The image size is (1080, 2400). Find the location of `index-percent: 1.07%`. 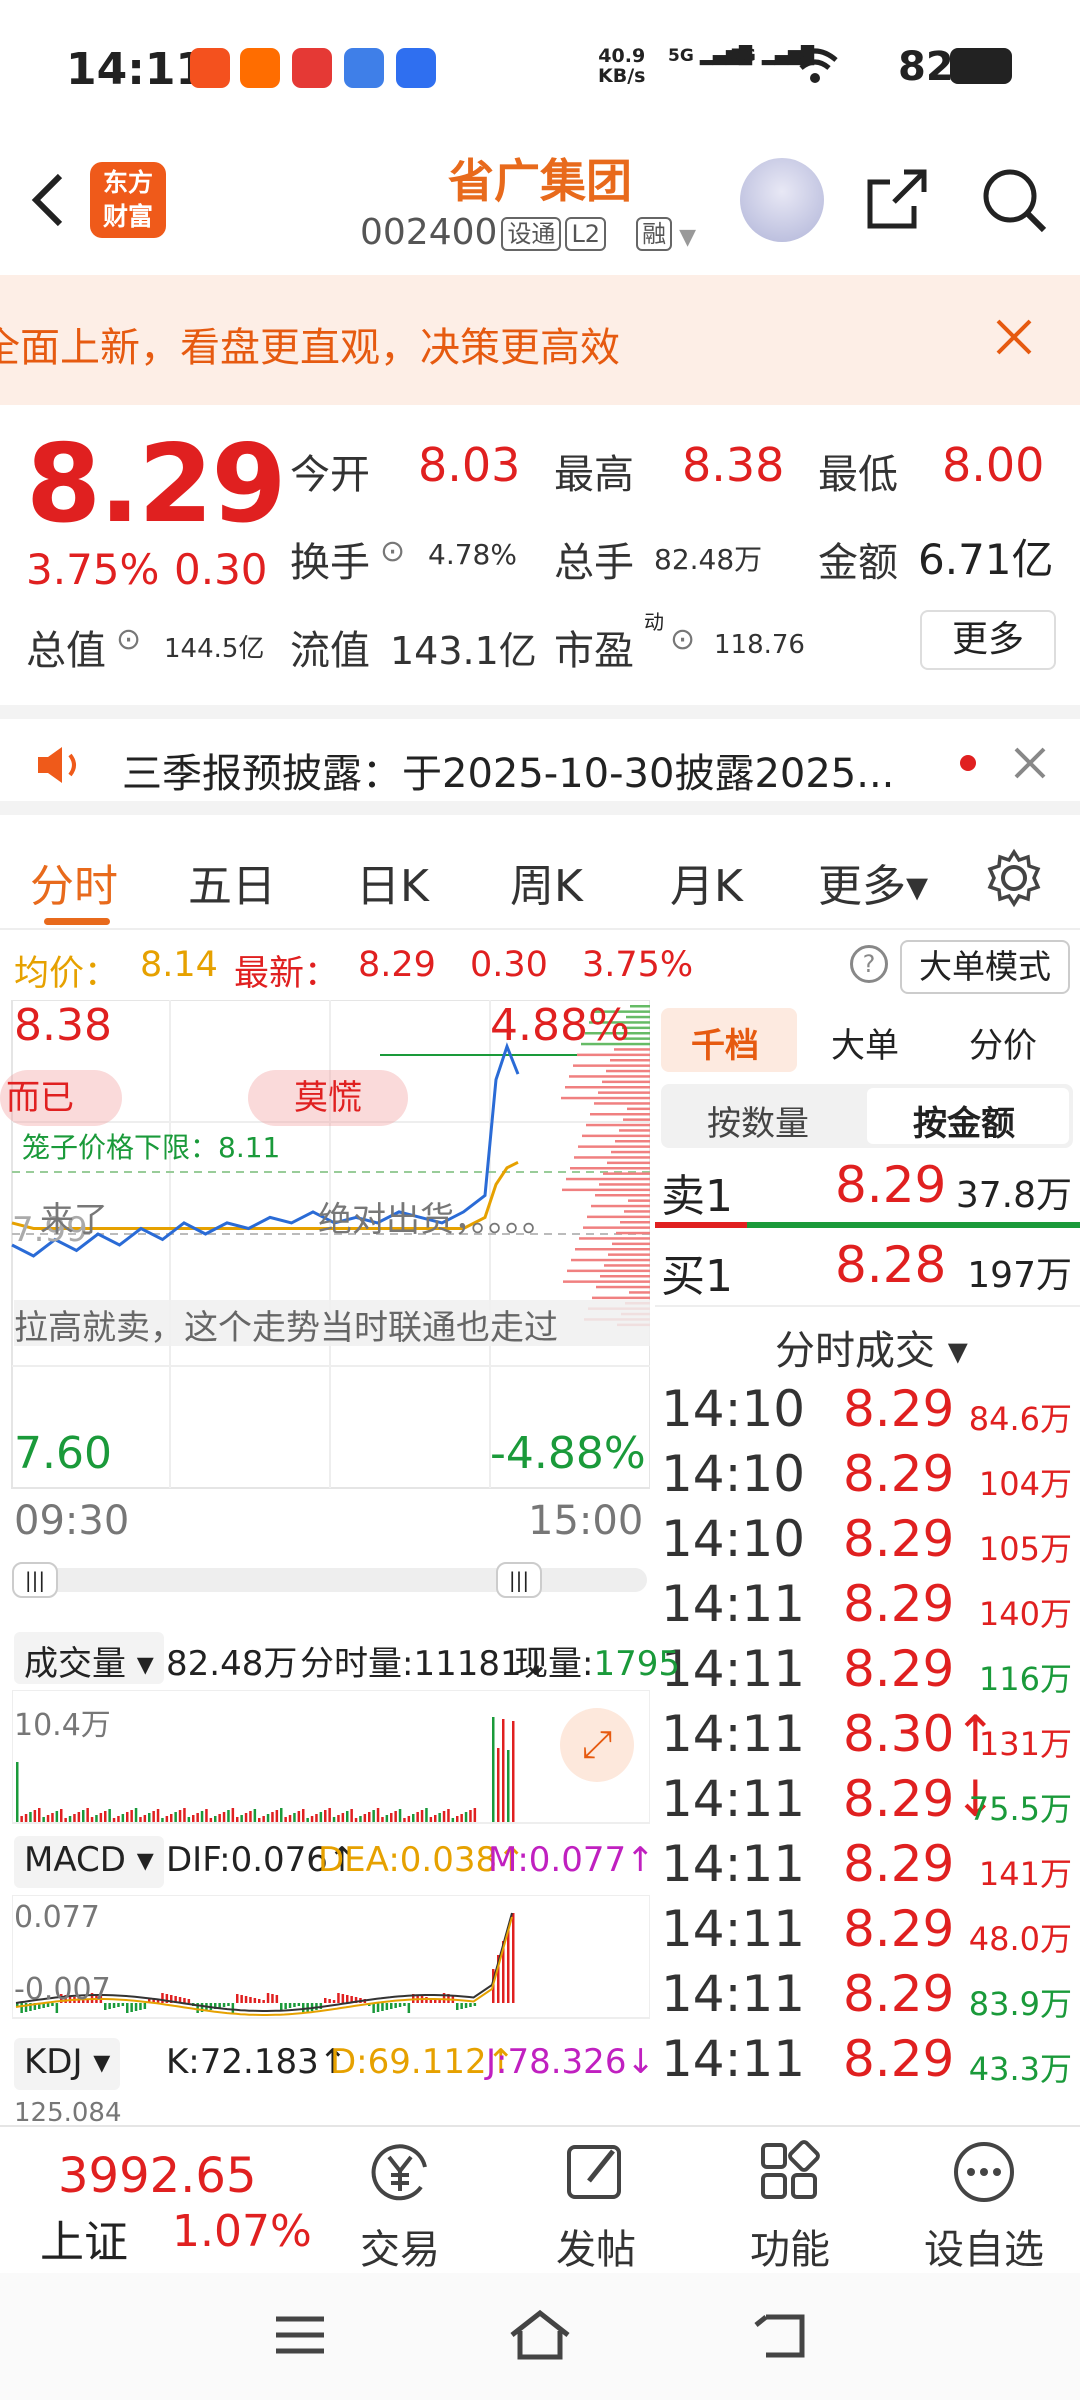

index-percent: 1.07% is located at coordinates (242, 2231).